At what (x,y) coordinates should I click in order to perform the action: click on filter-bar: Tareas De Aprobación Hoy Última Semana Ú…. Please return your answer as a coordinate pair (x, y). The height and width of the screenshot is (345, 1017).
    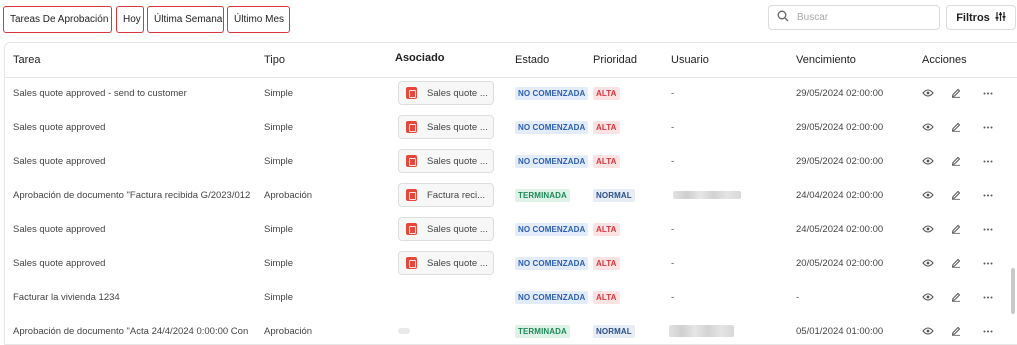
    Looking at the image, I should click on (508, 19).